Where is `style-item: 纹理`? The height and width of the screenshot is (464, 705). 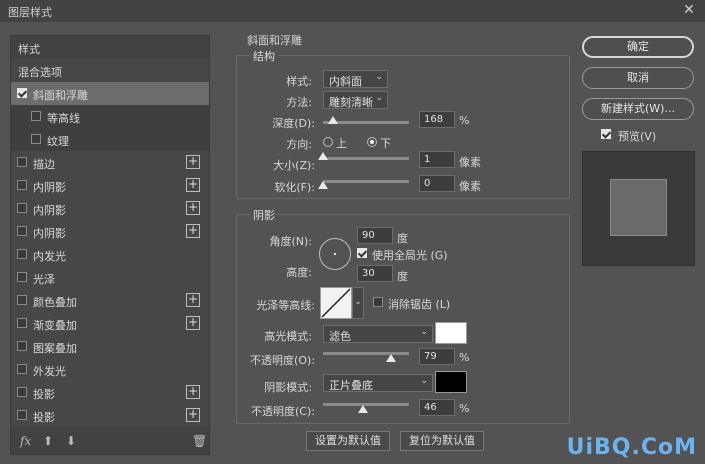 style-item: 纹理 is located at coordinates (110, 139).